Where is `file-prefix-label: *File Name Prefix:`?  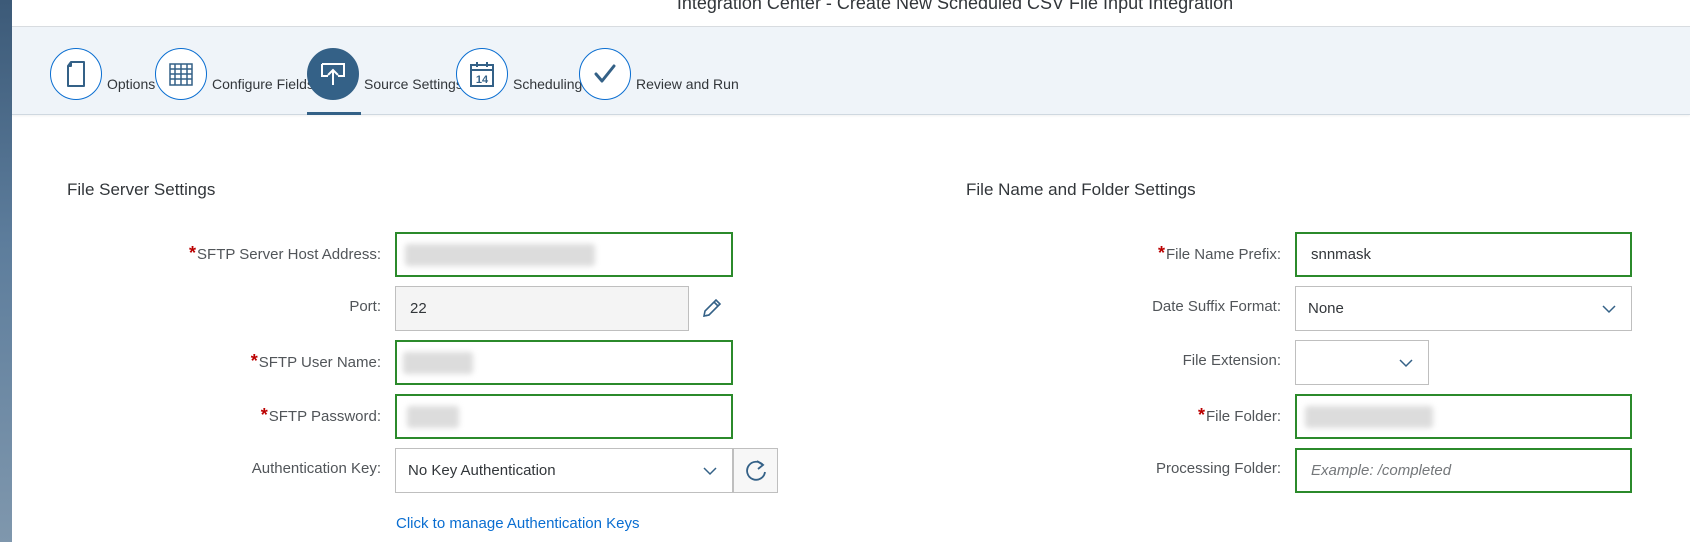
file-prefix-label: *File Name Prefix: is located at coordinates (1219, 253).